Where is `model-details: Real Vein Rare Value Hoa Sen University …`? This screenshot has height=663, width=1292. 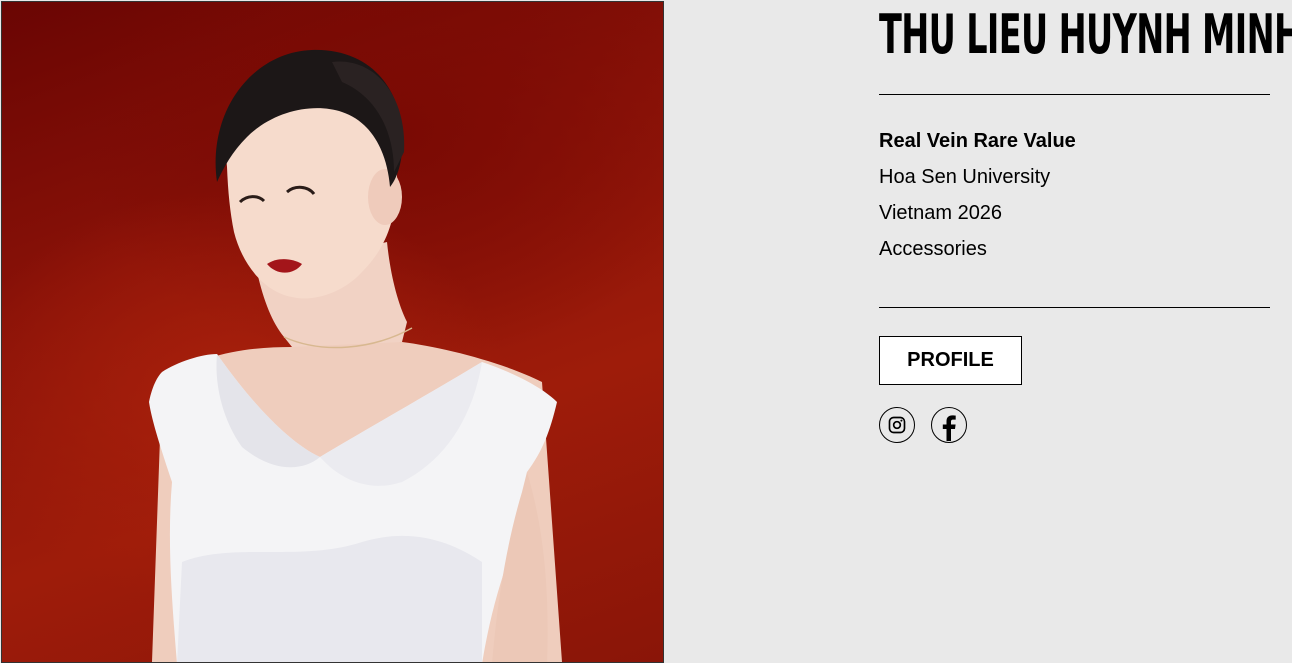 model-details: Real Vein Rare Value Hoa Sen University … is located at coordinates (1074, 195).